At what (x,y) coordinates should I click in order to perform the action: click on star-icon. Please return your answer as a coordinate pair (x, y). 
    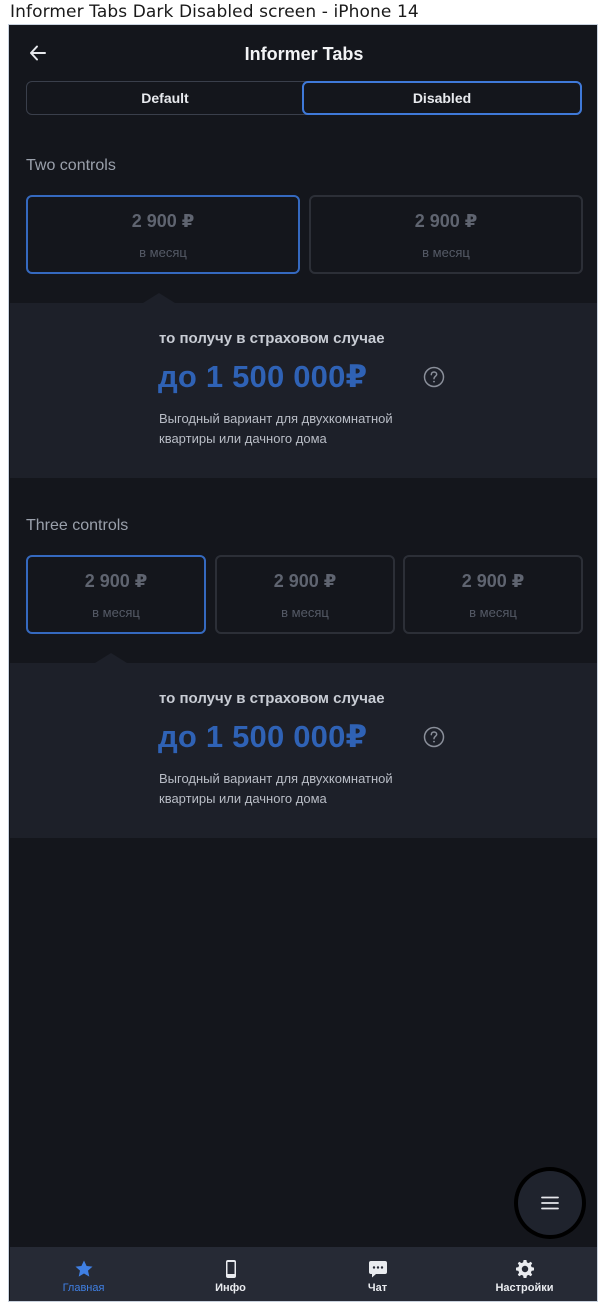
    Looking at the image, I should click on (83, 1268).